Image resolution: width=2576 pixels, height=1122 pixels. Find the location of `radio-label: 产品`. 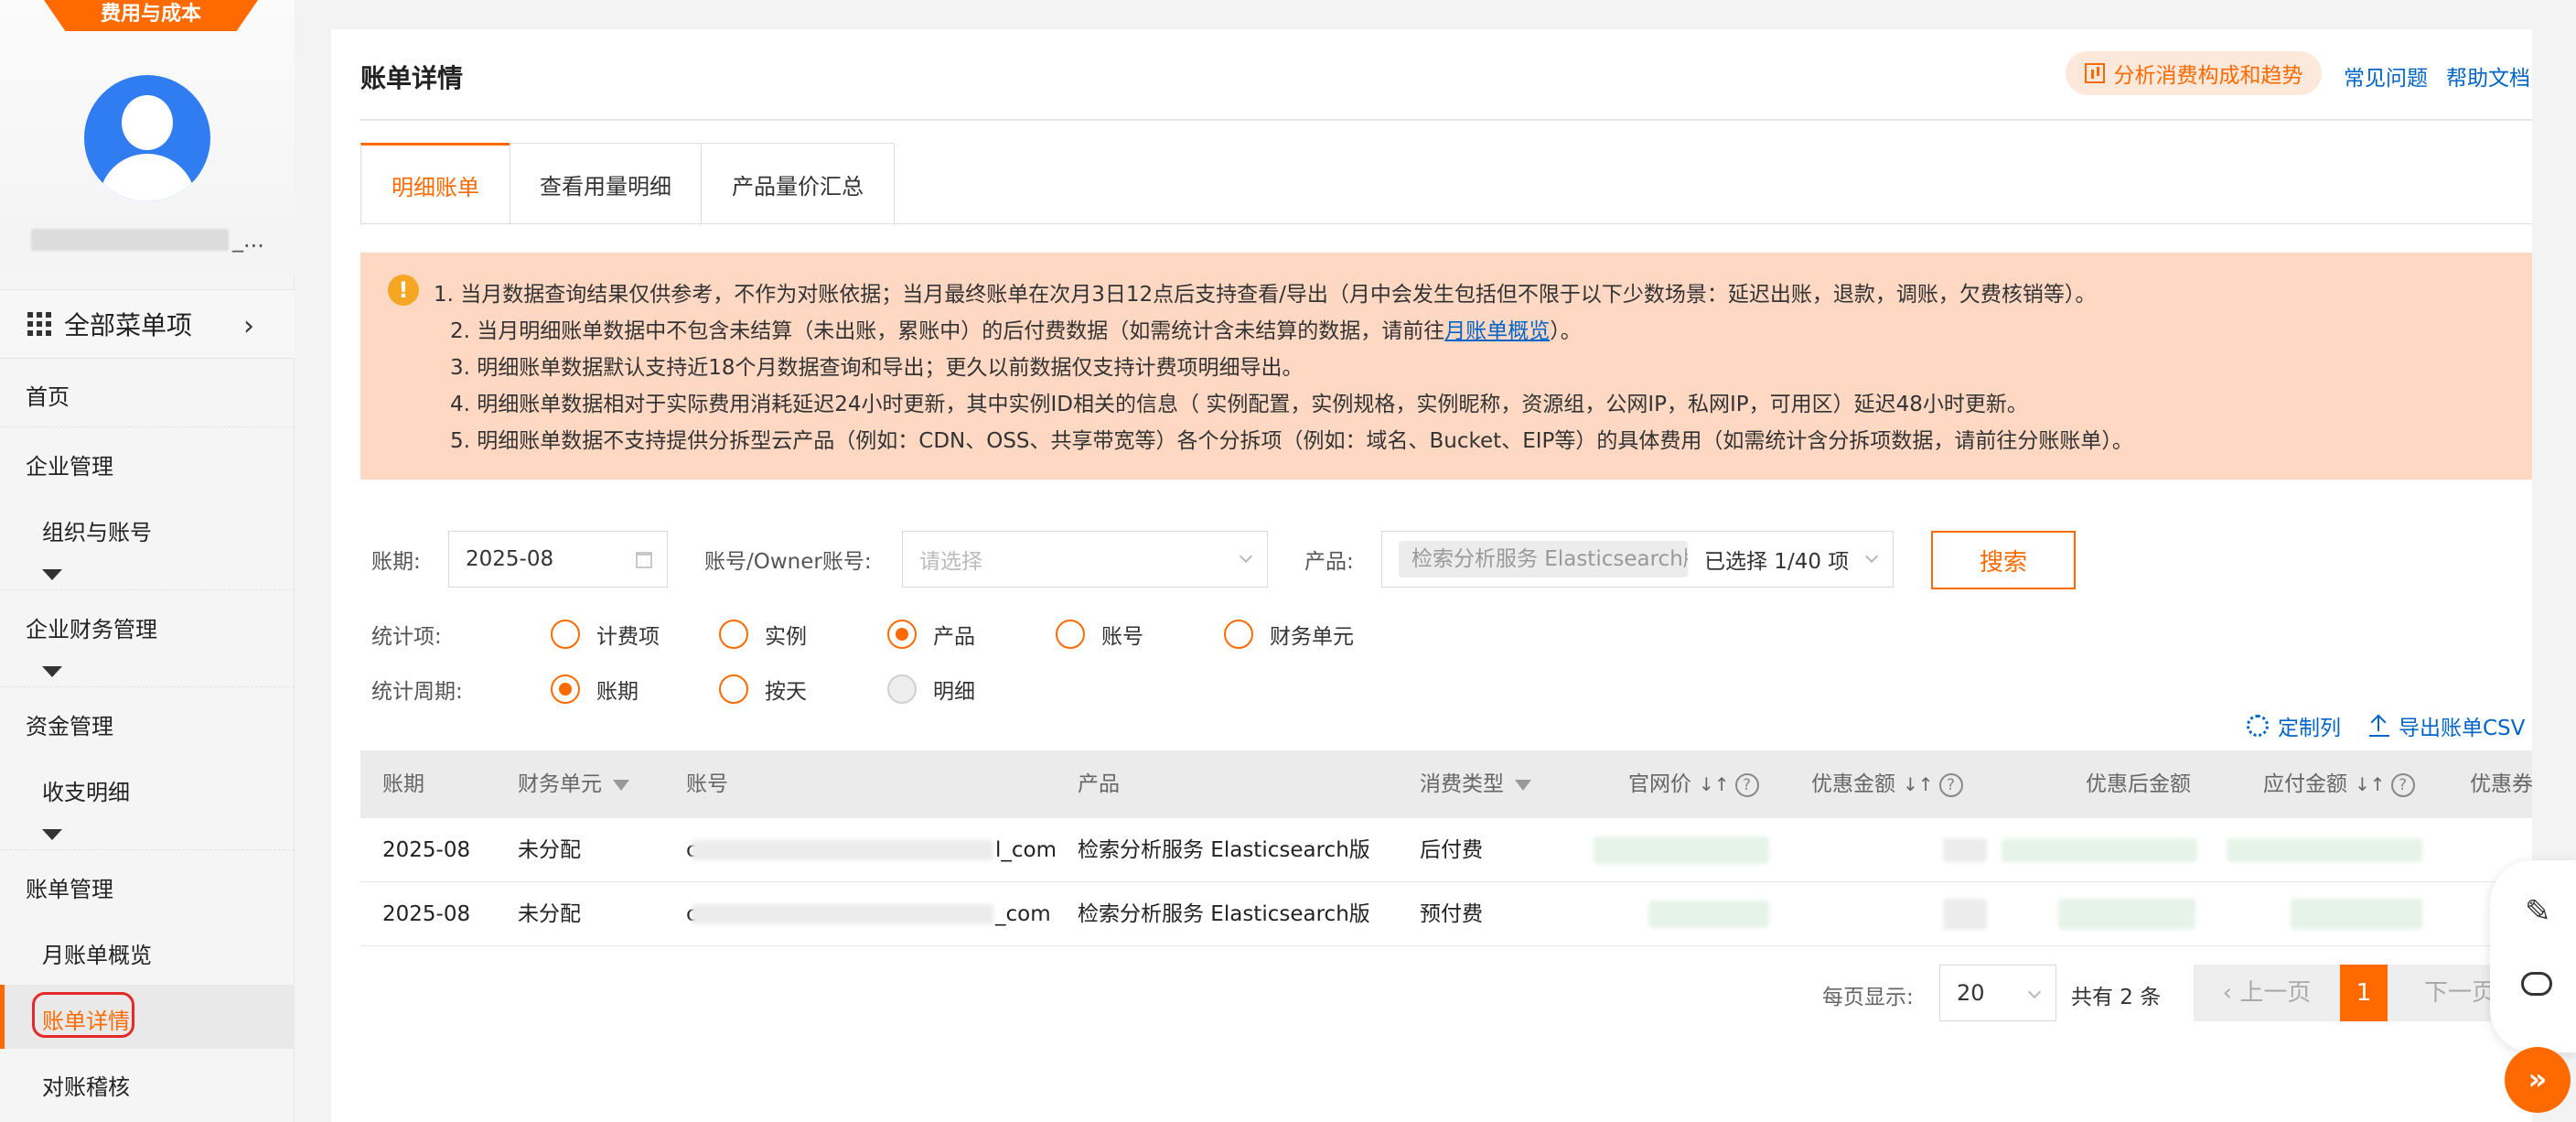

radio-label: 产品 is located at coordinates (954, 637).